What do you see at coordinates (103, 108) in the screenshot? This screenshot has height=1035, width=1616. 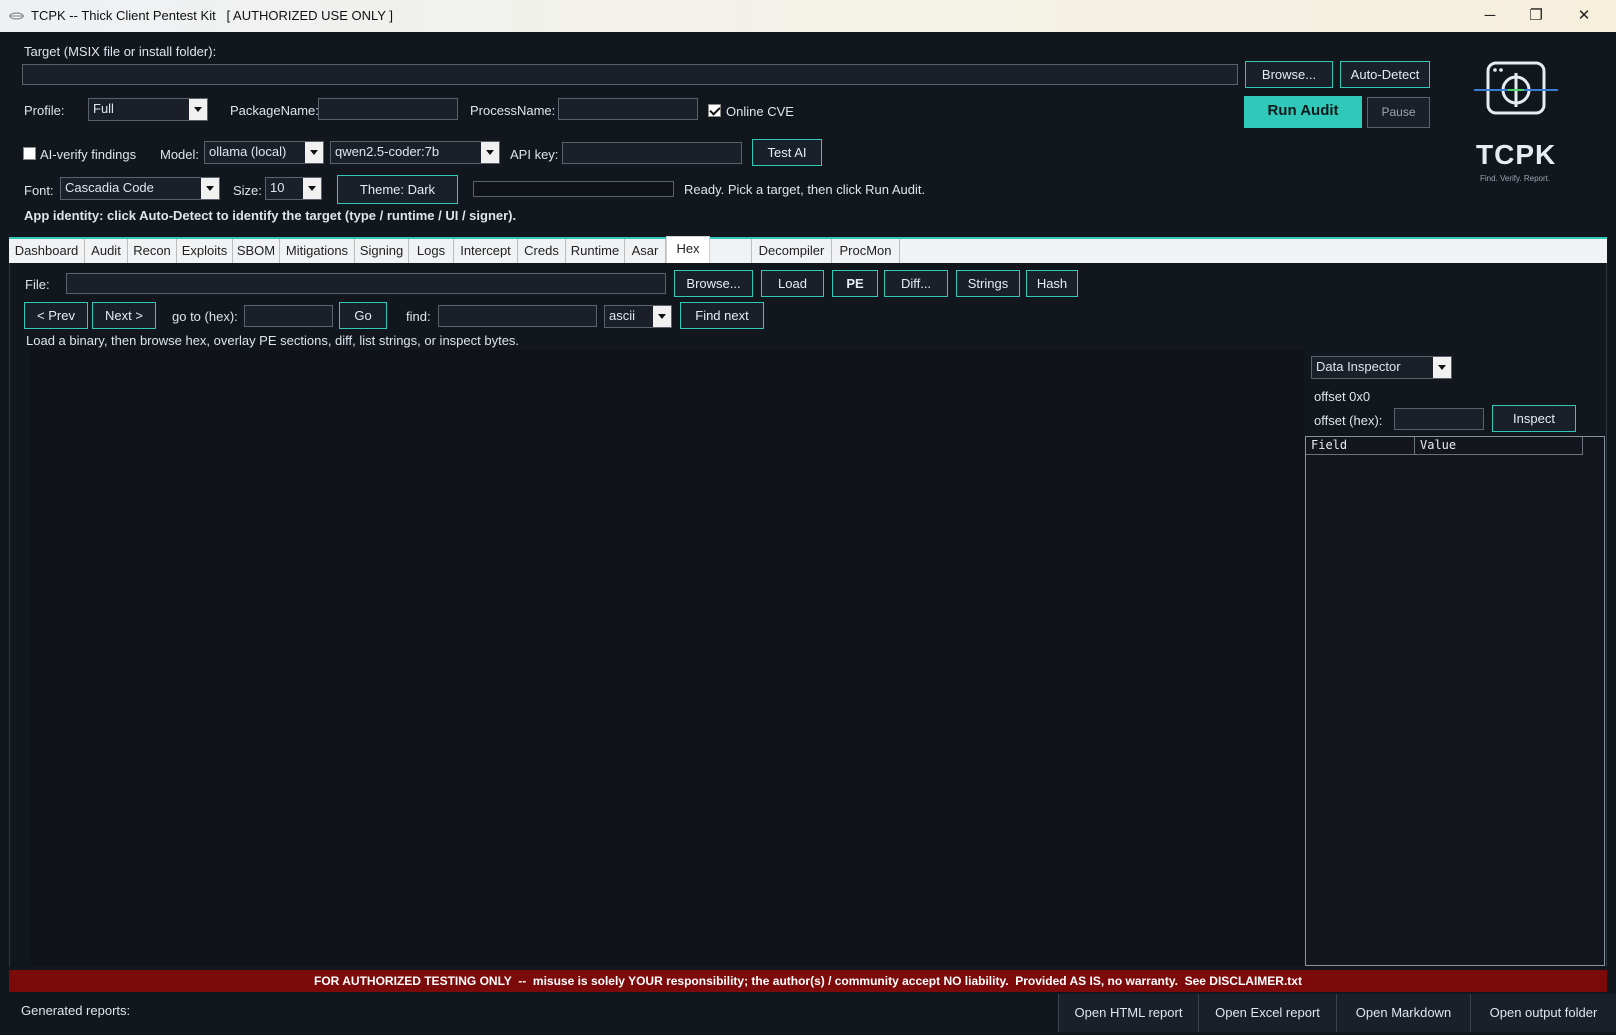 I see `profile-value: Full` at bounding box center [103, 108].